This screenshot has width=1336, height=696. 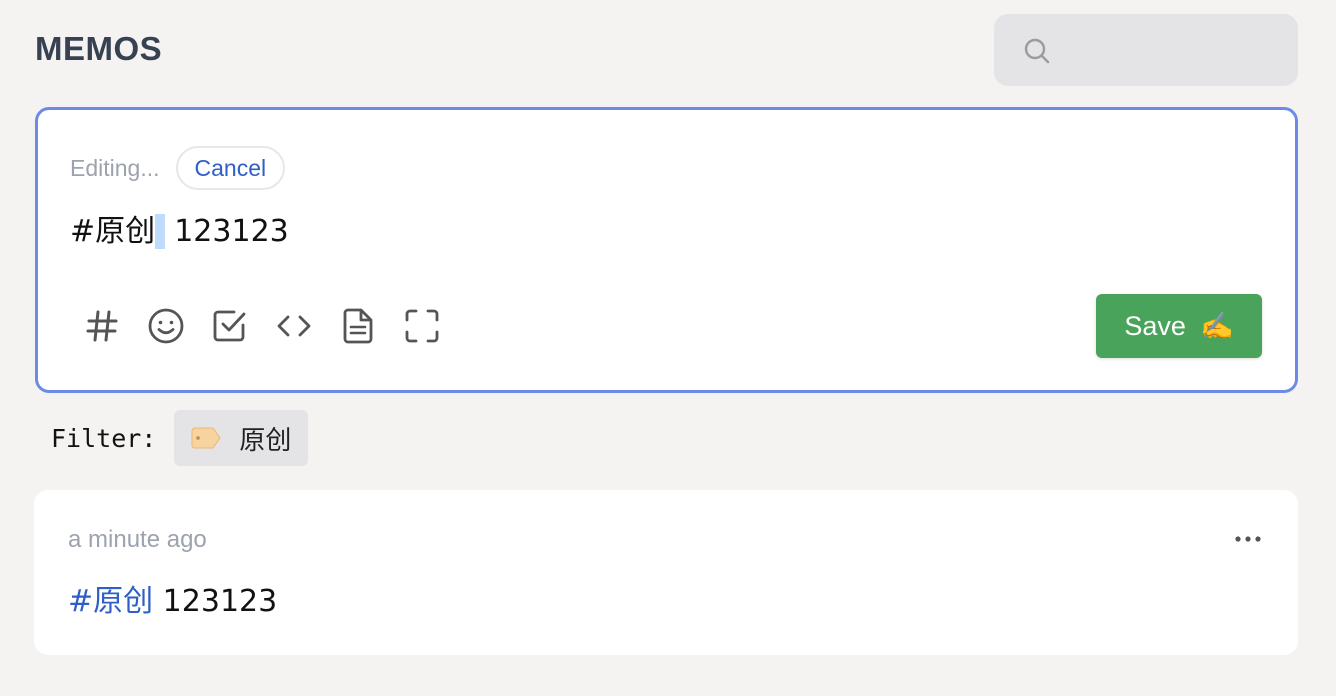 I want to click on editor-selection, so click(x=160, y=231).